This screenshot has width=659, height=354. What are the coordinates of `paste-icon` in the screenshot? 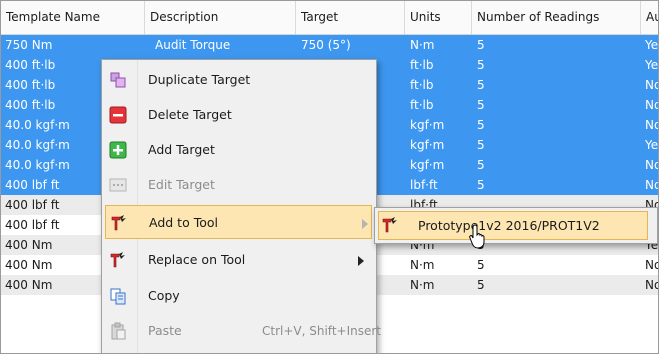 It's located at (118, 331).